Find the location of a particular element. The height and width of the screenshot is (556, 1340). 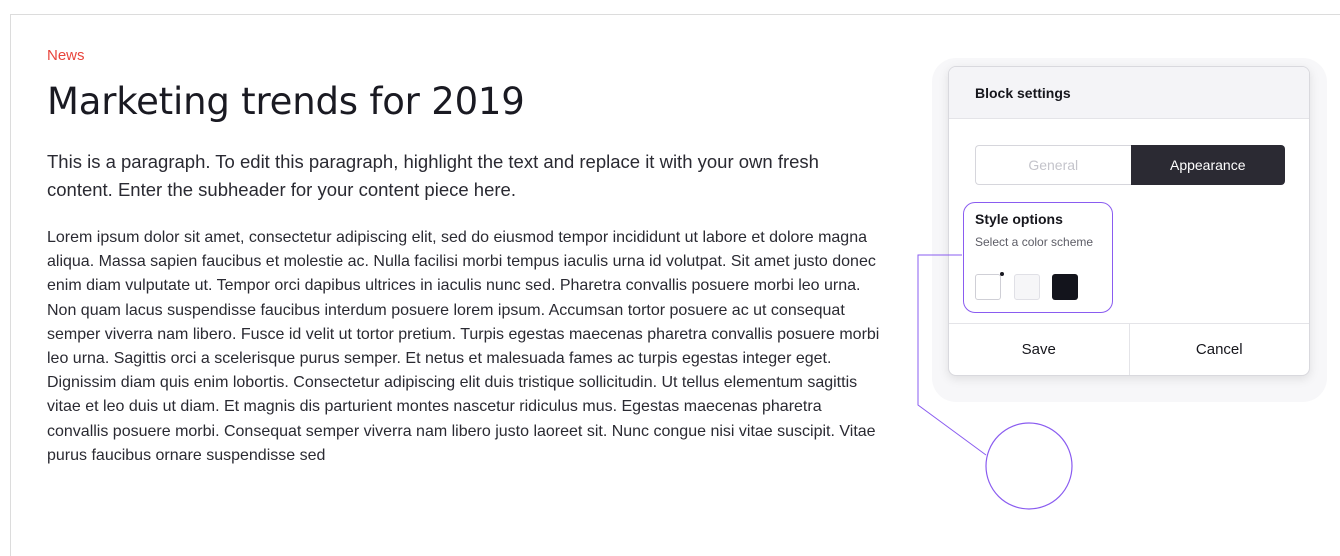

panel-footer: Save Cancel is located at coordinates (1129, 349).